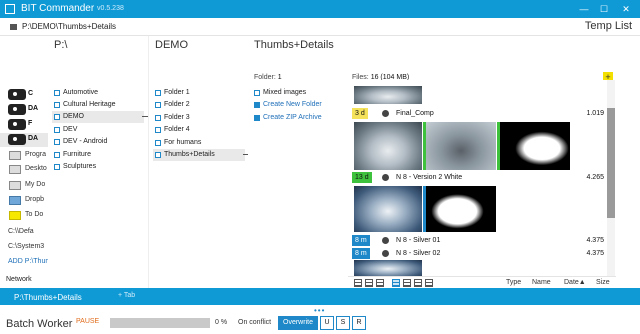 Image resolution: width=640 pixels, height=334 pixels. Describe the element at coordinates (327, 323) in the screenshot. I see `update-button: U` at that location.